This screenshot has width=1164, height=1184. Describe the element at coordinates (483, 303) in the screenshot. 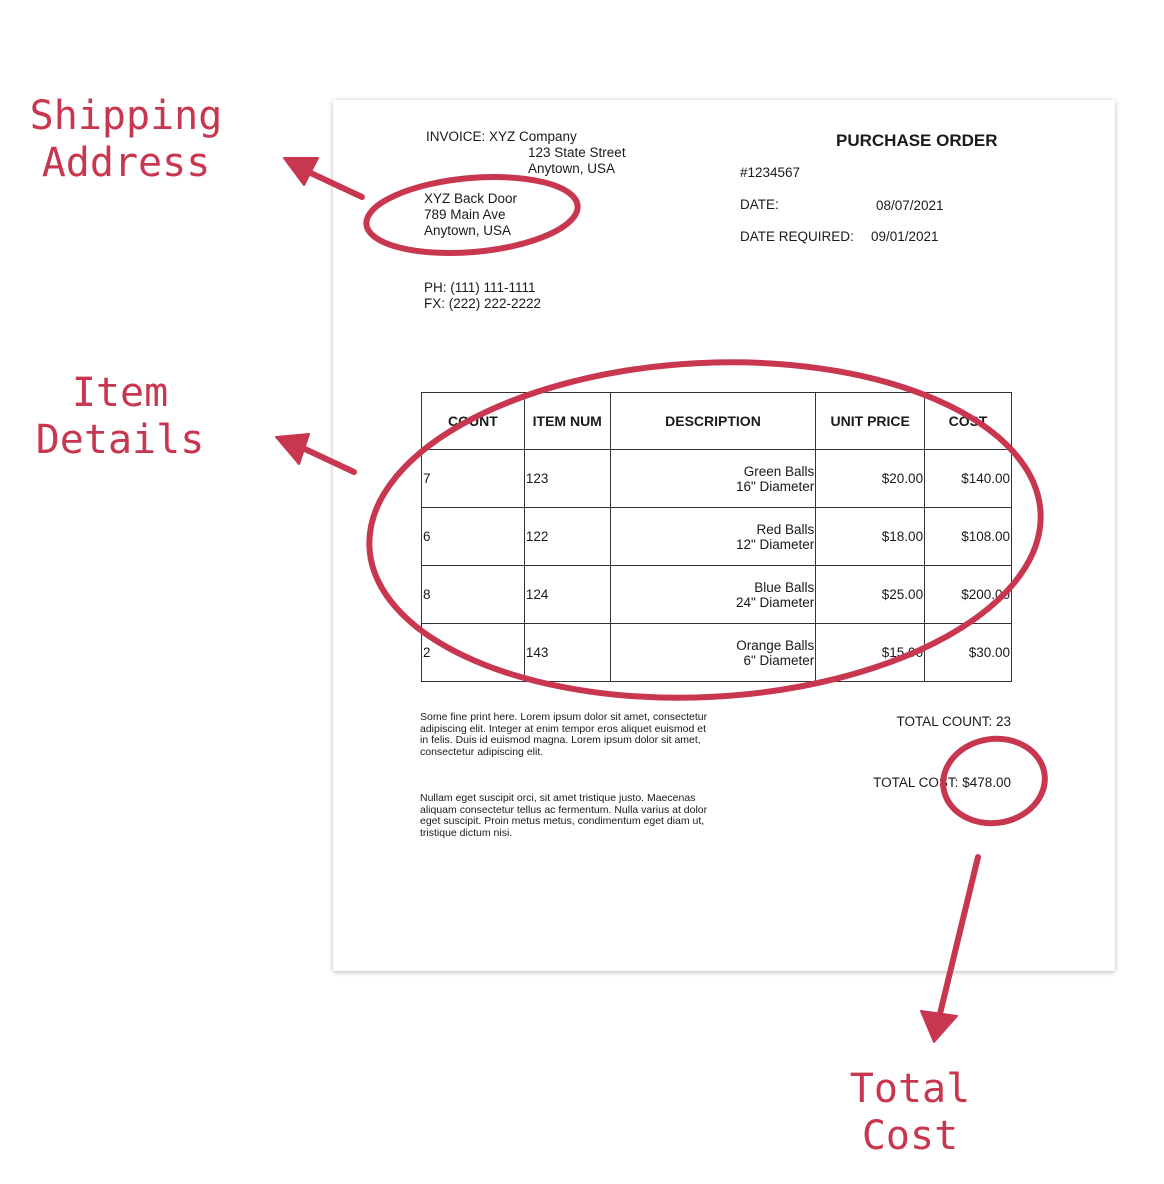

I see `fax-number: FX: (222) 222-2222` at that location.